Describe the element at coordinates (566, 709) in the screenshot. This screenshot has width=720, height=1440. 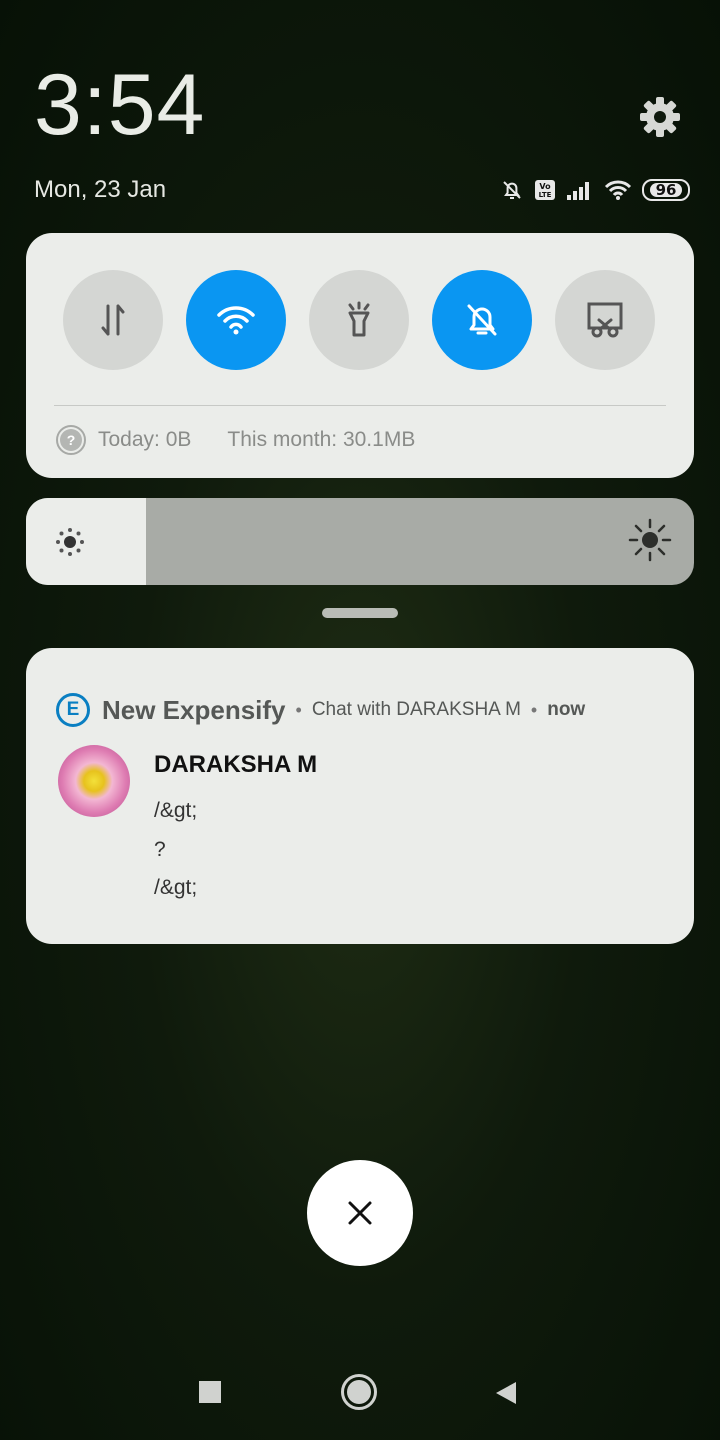
I see `notification-time: now` at that location.